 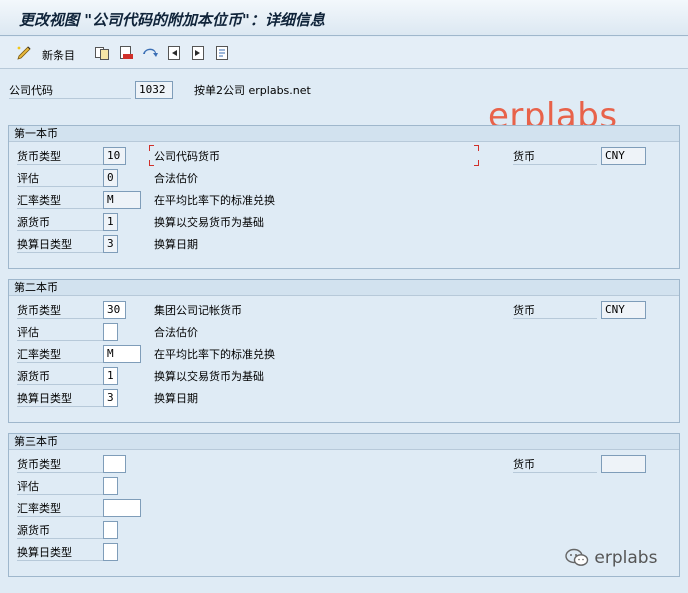 I want to click on exchange-rate-type-field, so click(x=122, y=508).